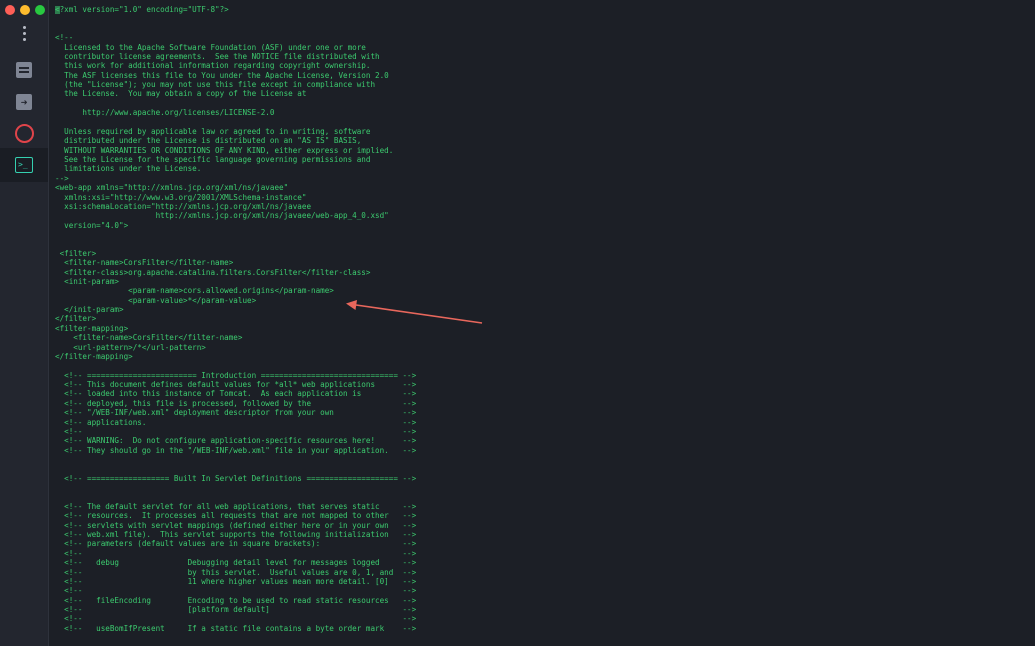 This screenshot has width=1035, height=646. What do you see at coordinates (76, 253) in the screenshot?
I see `code-line: <filter>` at bounding box center [76, 253].